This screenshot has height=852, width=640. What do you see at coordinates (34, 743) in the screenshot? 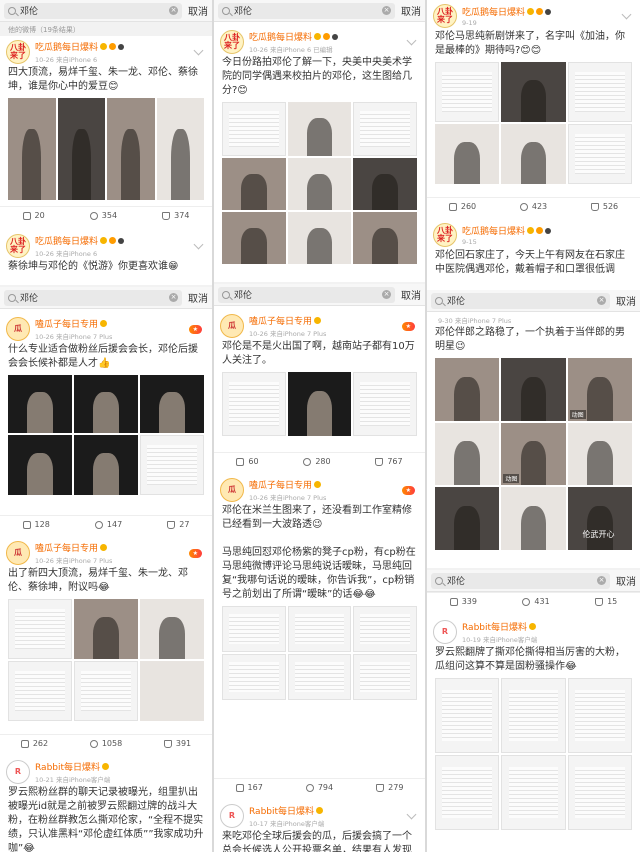
I see `repost-button: 262` at bounding box center [34, 743].